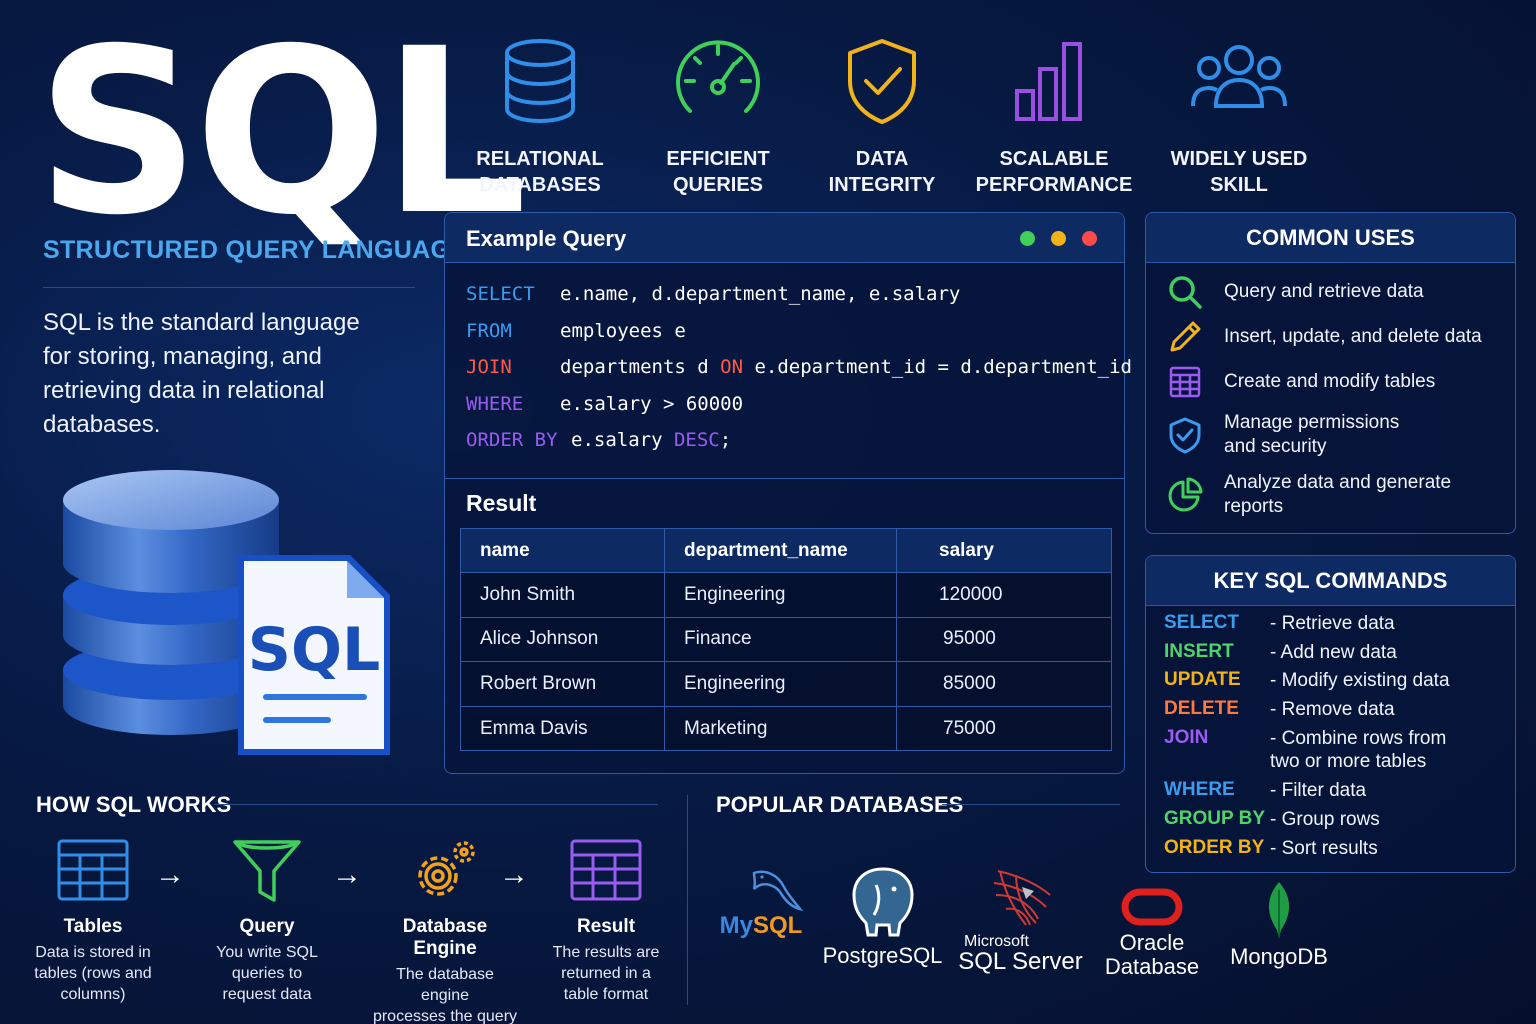 Image resolution: width=1536 pixels, height=1024 pixels. Describe the element at coordinates (267, 973) in the screenshot. I see `step-desc: You write SQL queries to request data` at that location.